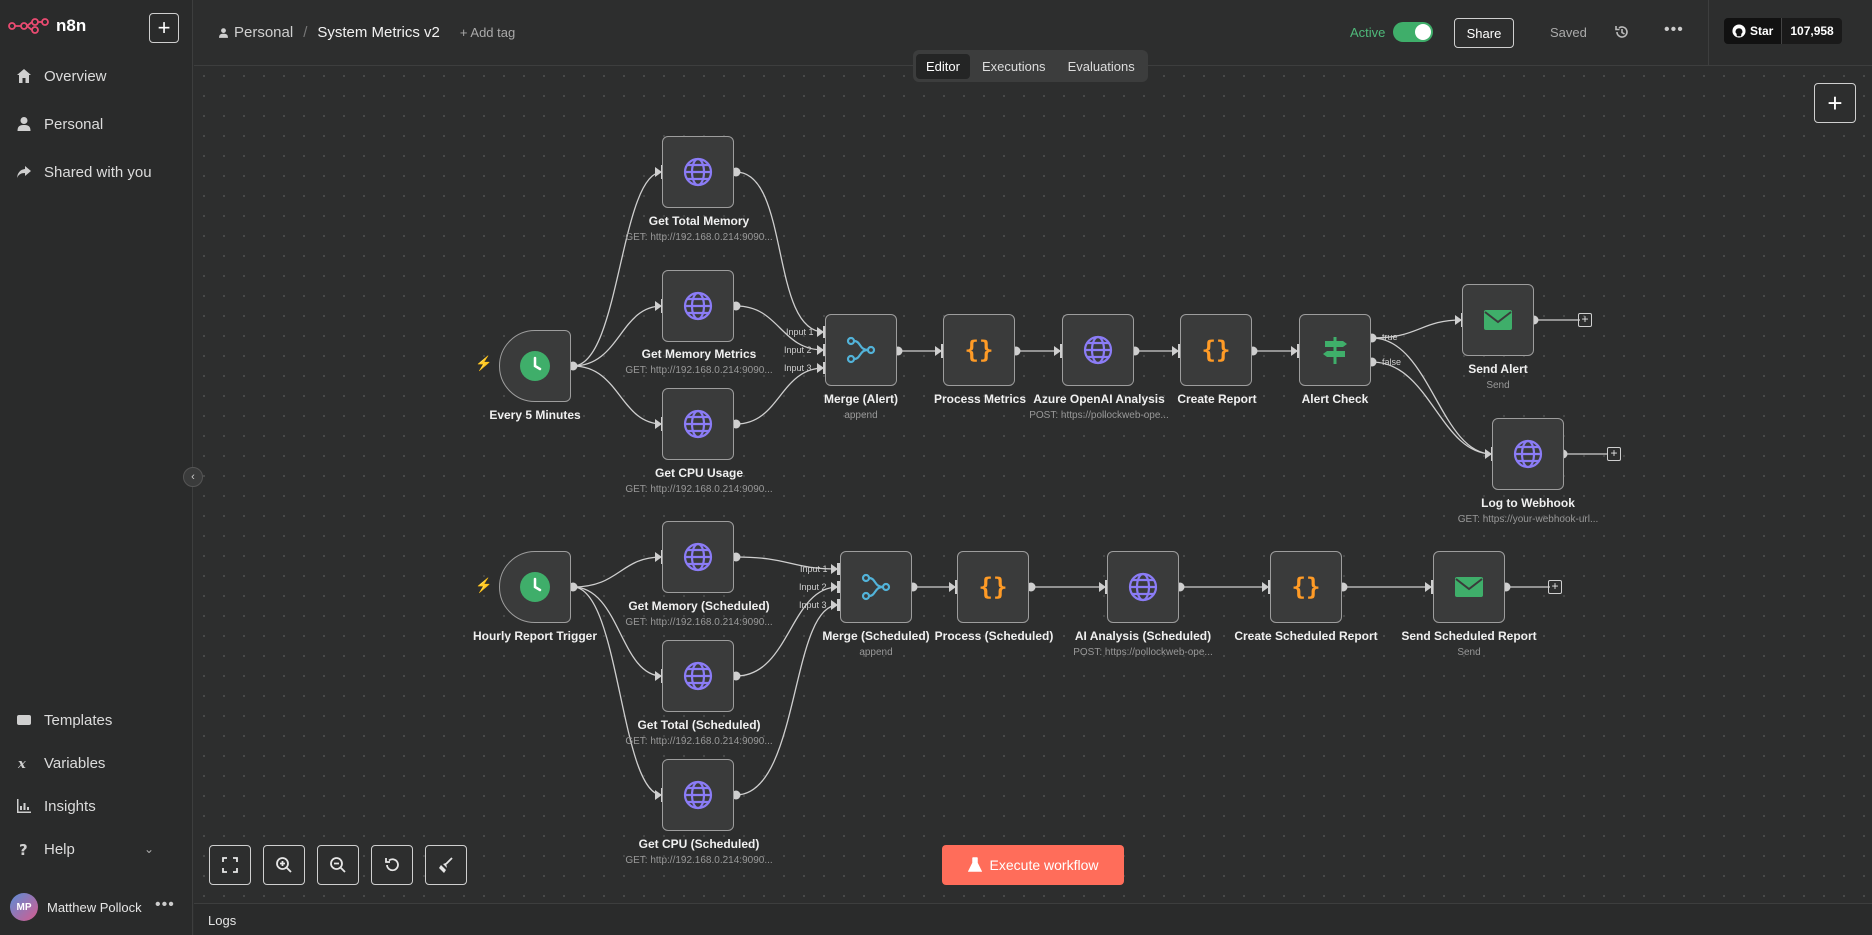 This screenshot has width=1872, height=935. I want to click on node-get-cpu-usage, so click(698, 424).